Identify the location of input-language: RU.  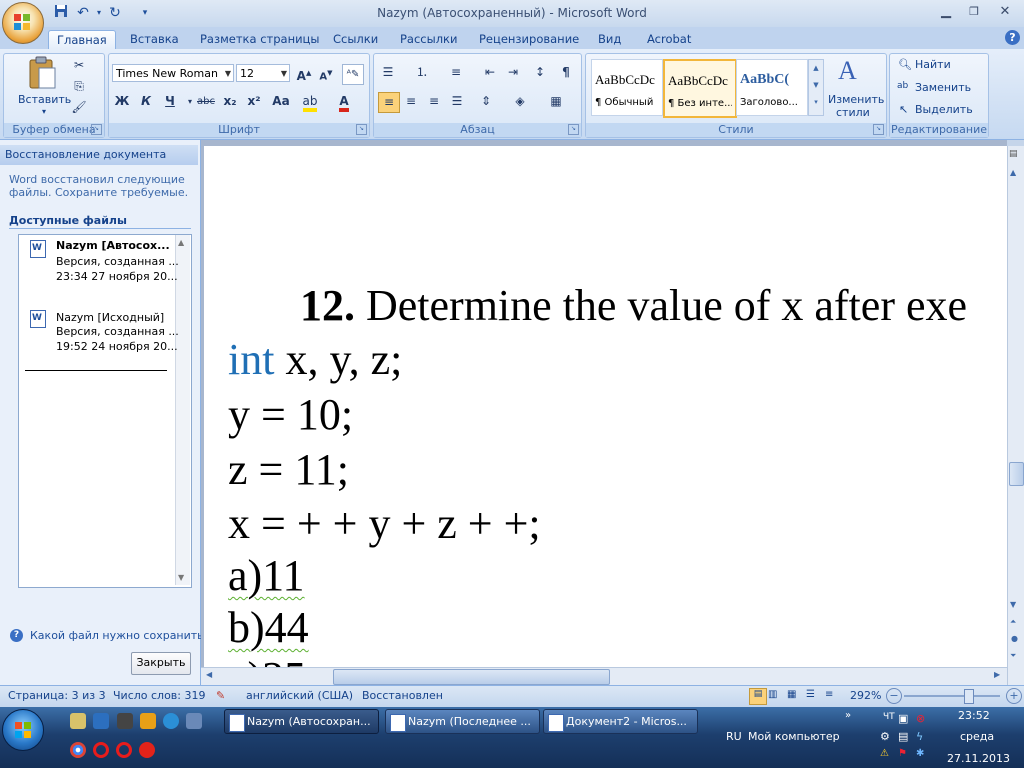
(734, 736).